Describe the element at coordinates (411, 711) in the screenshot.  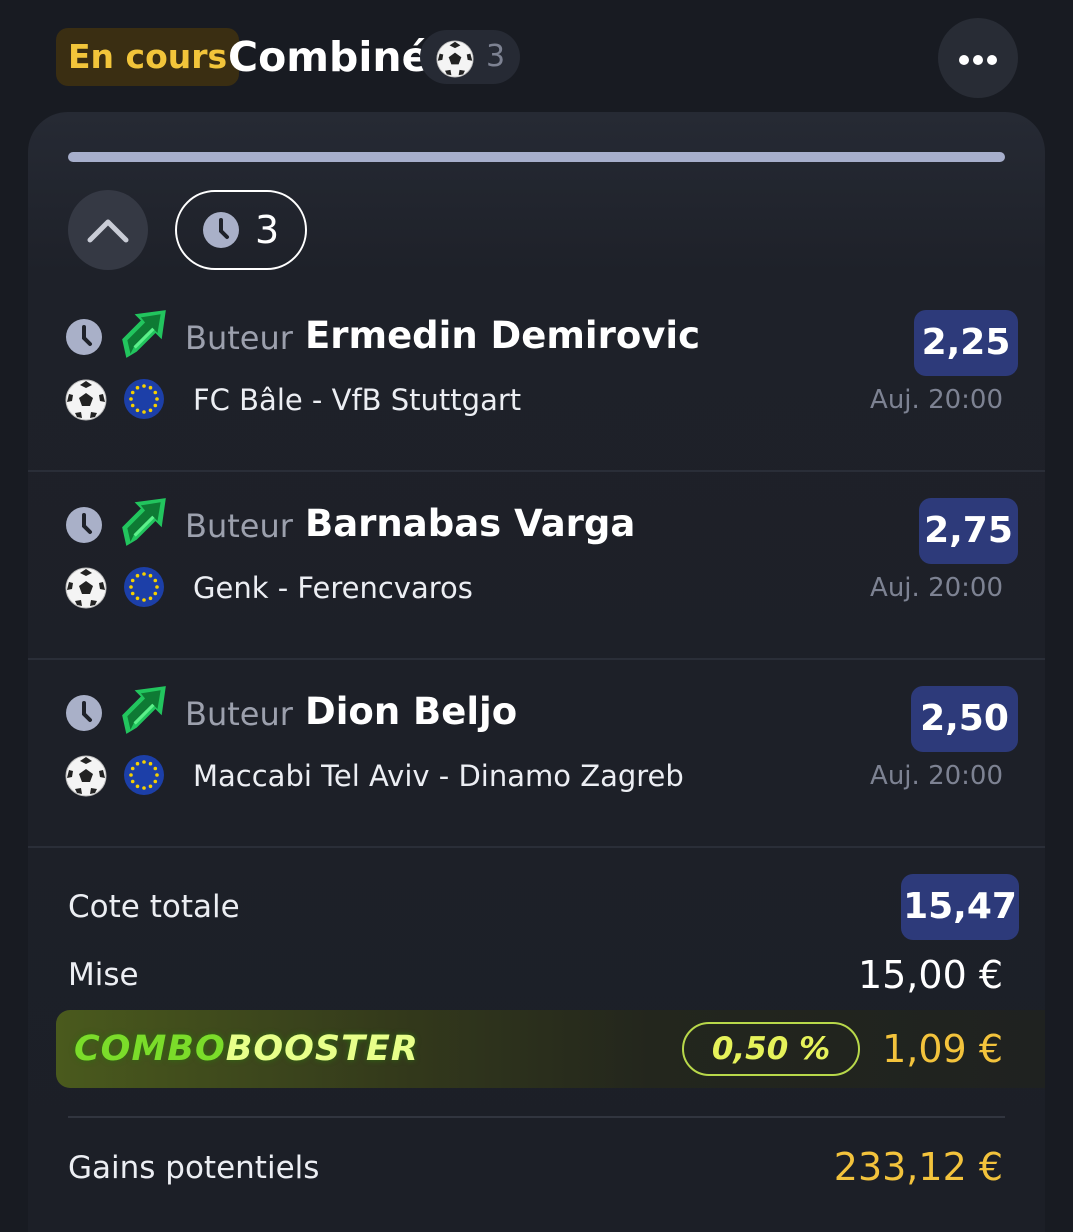
I see `player-name: Dion Beljo` at that location.